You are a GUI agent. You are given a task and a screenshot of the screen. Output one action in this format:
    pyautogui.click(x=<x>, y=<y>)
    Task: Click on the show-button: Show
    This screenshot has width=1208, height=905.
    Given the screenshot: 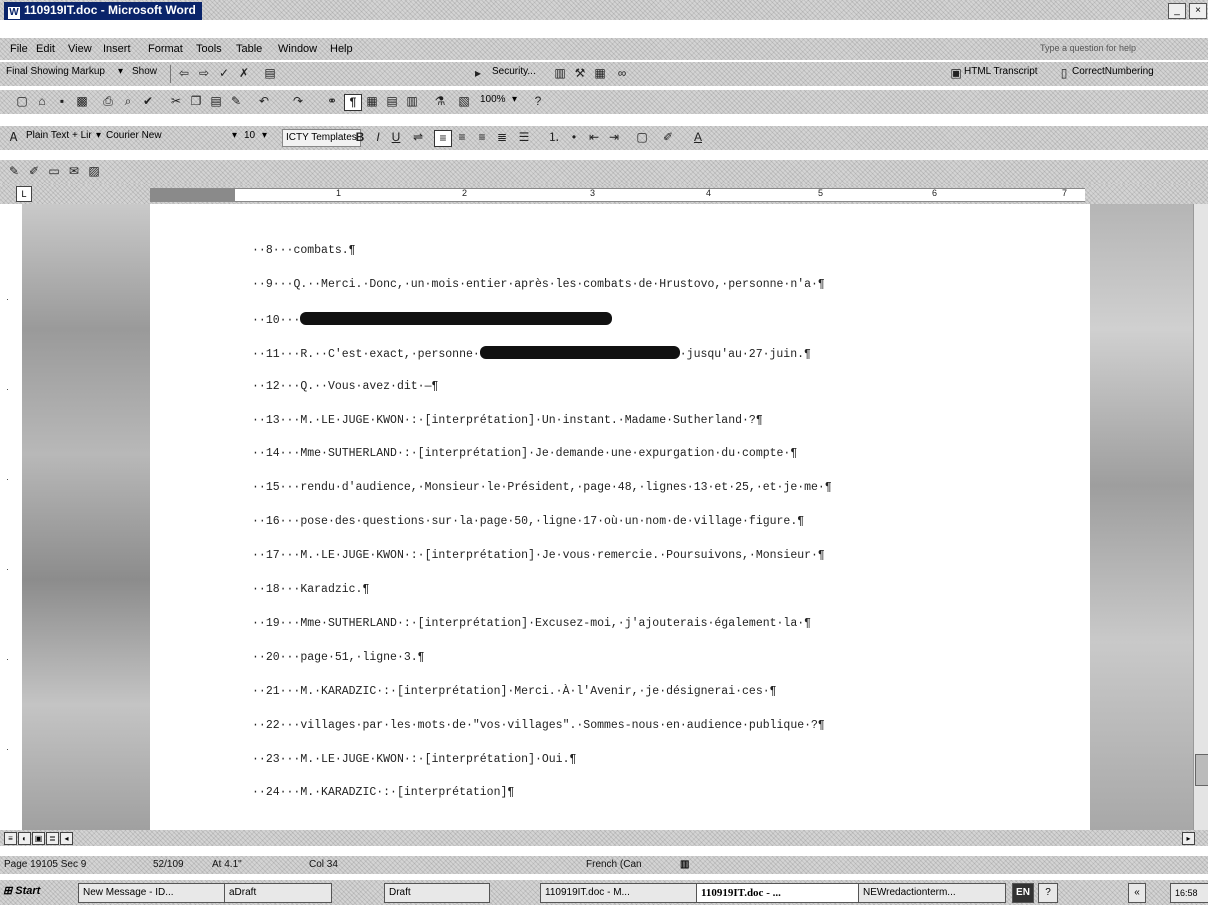 What is the action you would take?
    pyautogui.click(x=144, y=71)
    